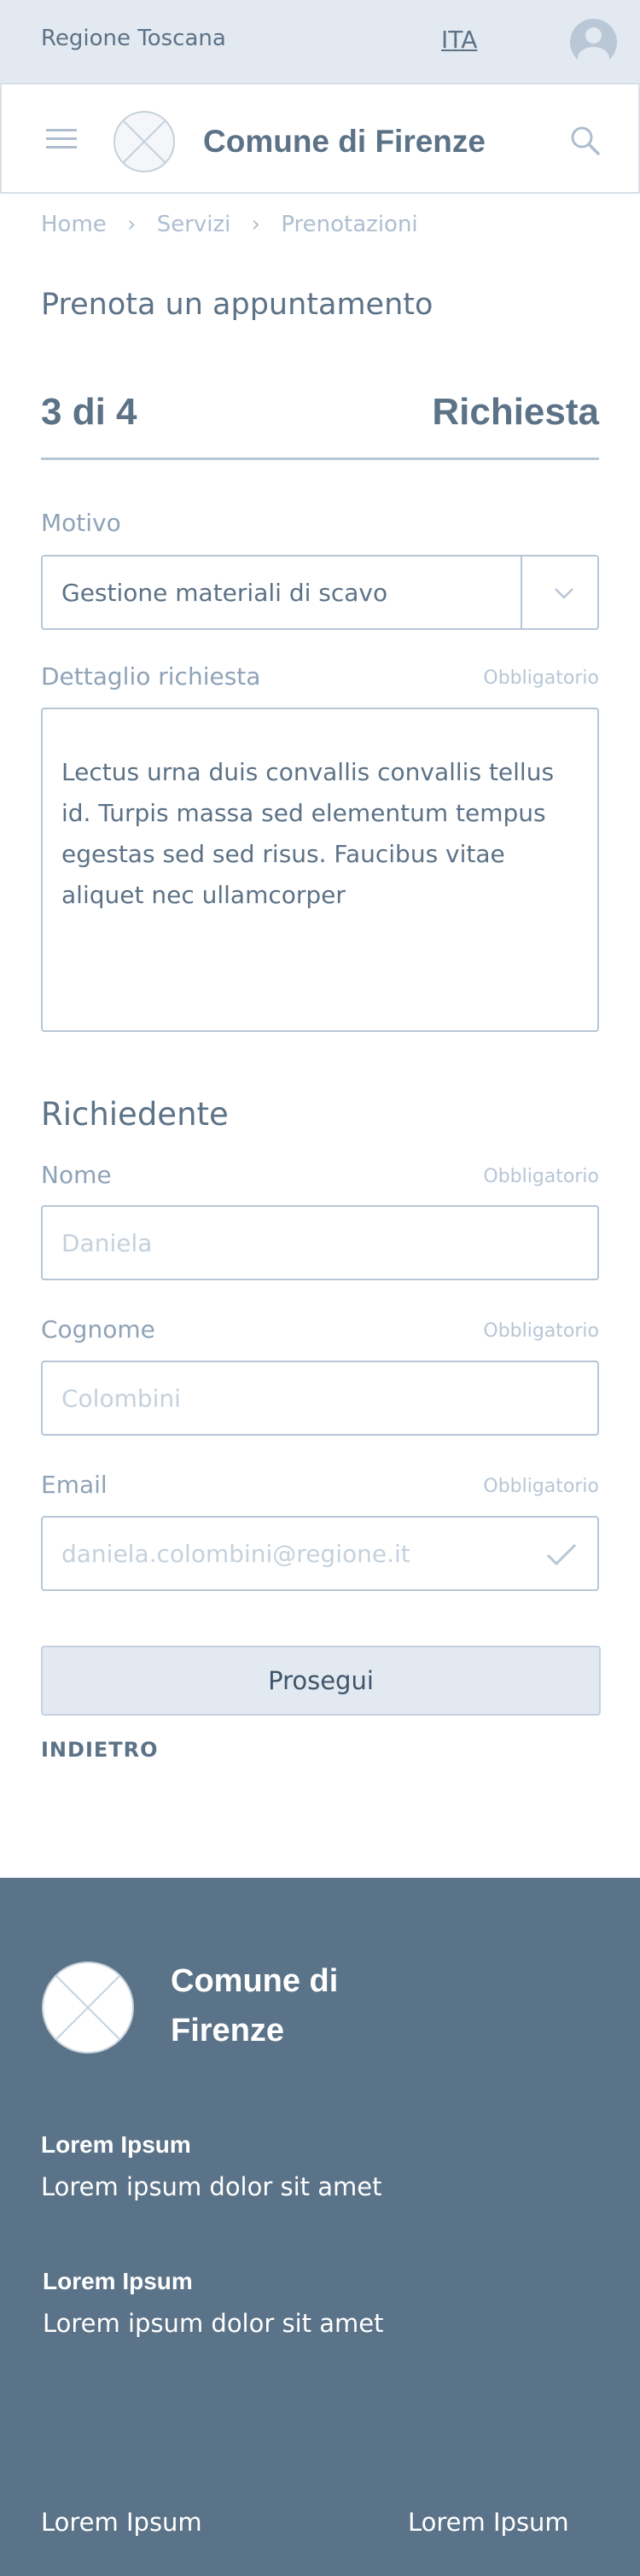  What do you see at coordinates (100, 1750) in the screenshot?
I see `indietro-button: INDIETRO` at bounding box center [100, 1750].